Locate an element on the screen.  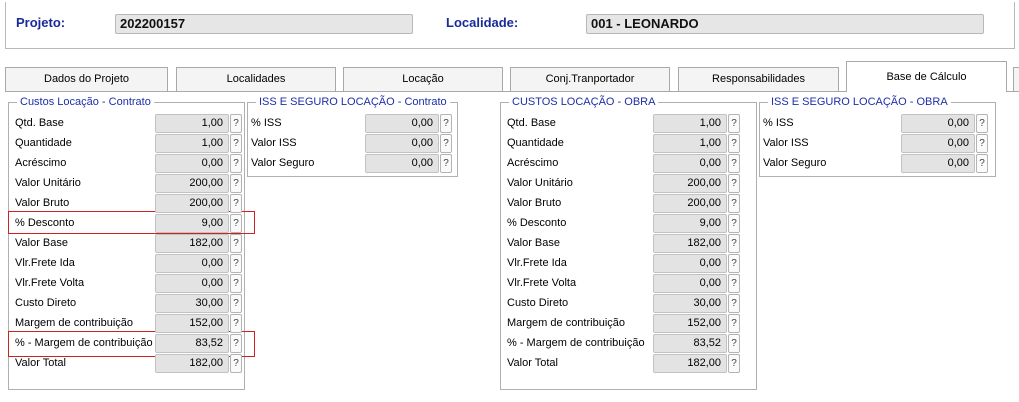
valor-bruto-label: Valor Bruto is located at coordinates (534, 203).